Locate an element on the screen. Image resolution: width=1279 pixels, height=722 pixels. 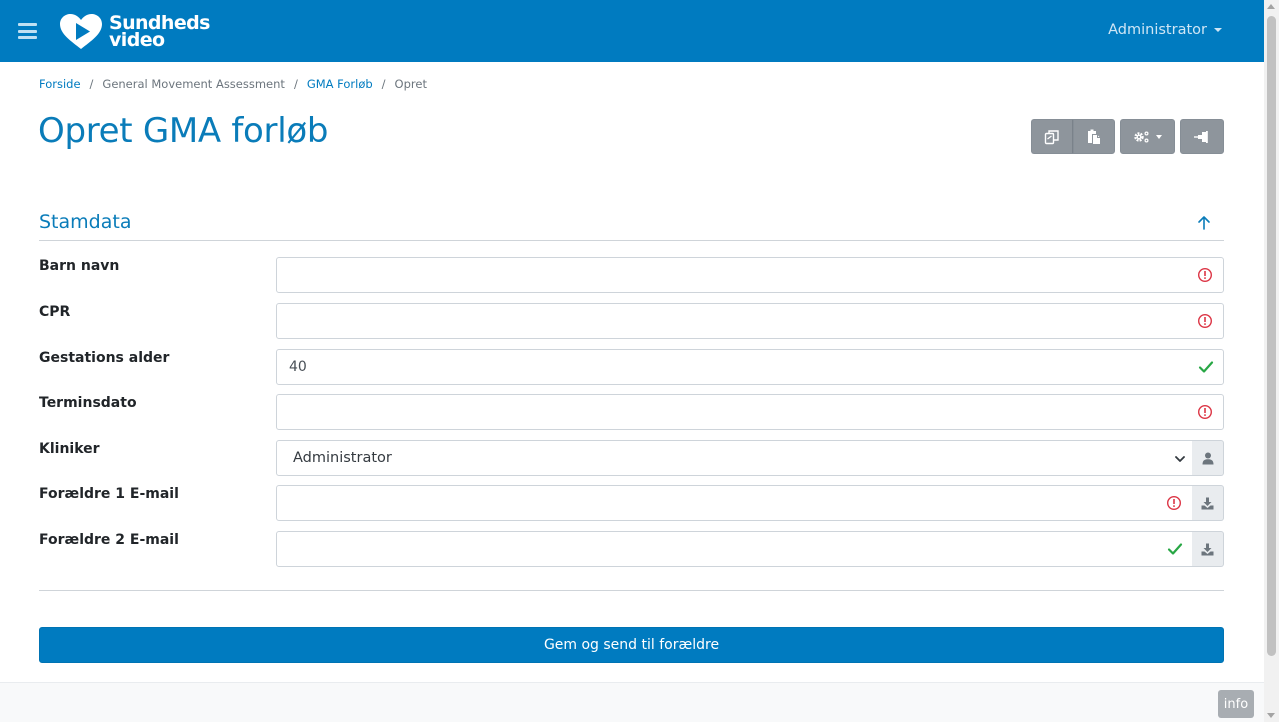
paste-button is located at coordinates (1094, 136).